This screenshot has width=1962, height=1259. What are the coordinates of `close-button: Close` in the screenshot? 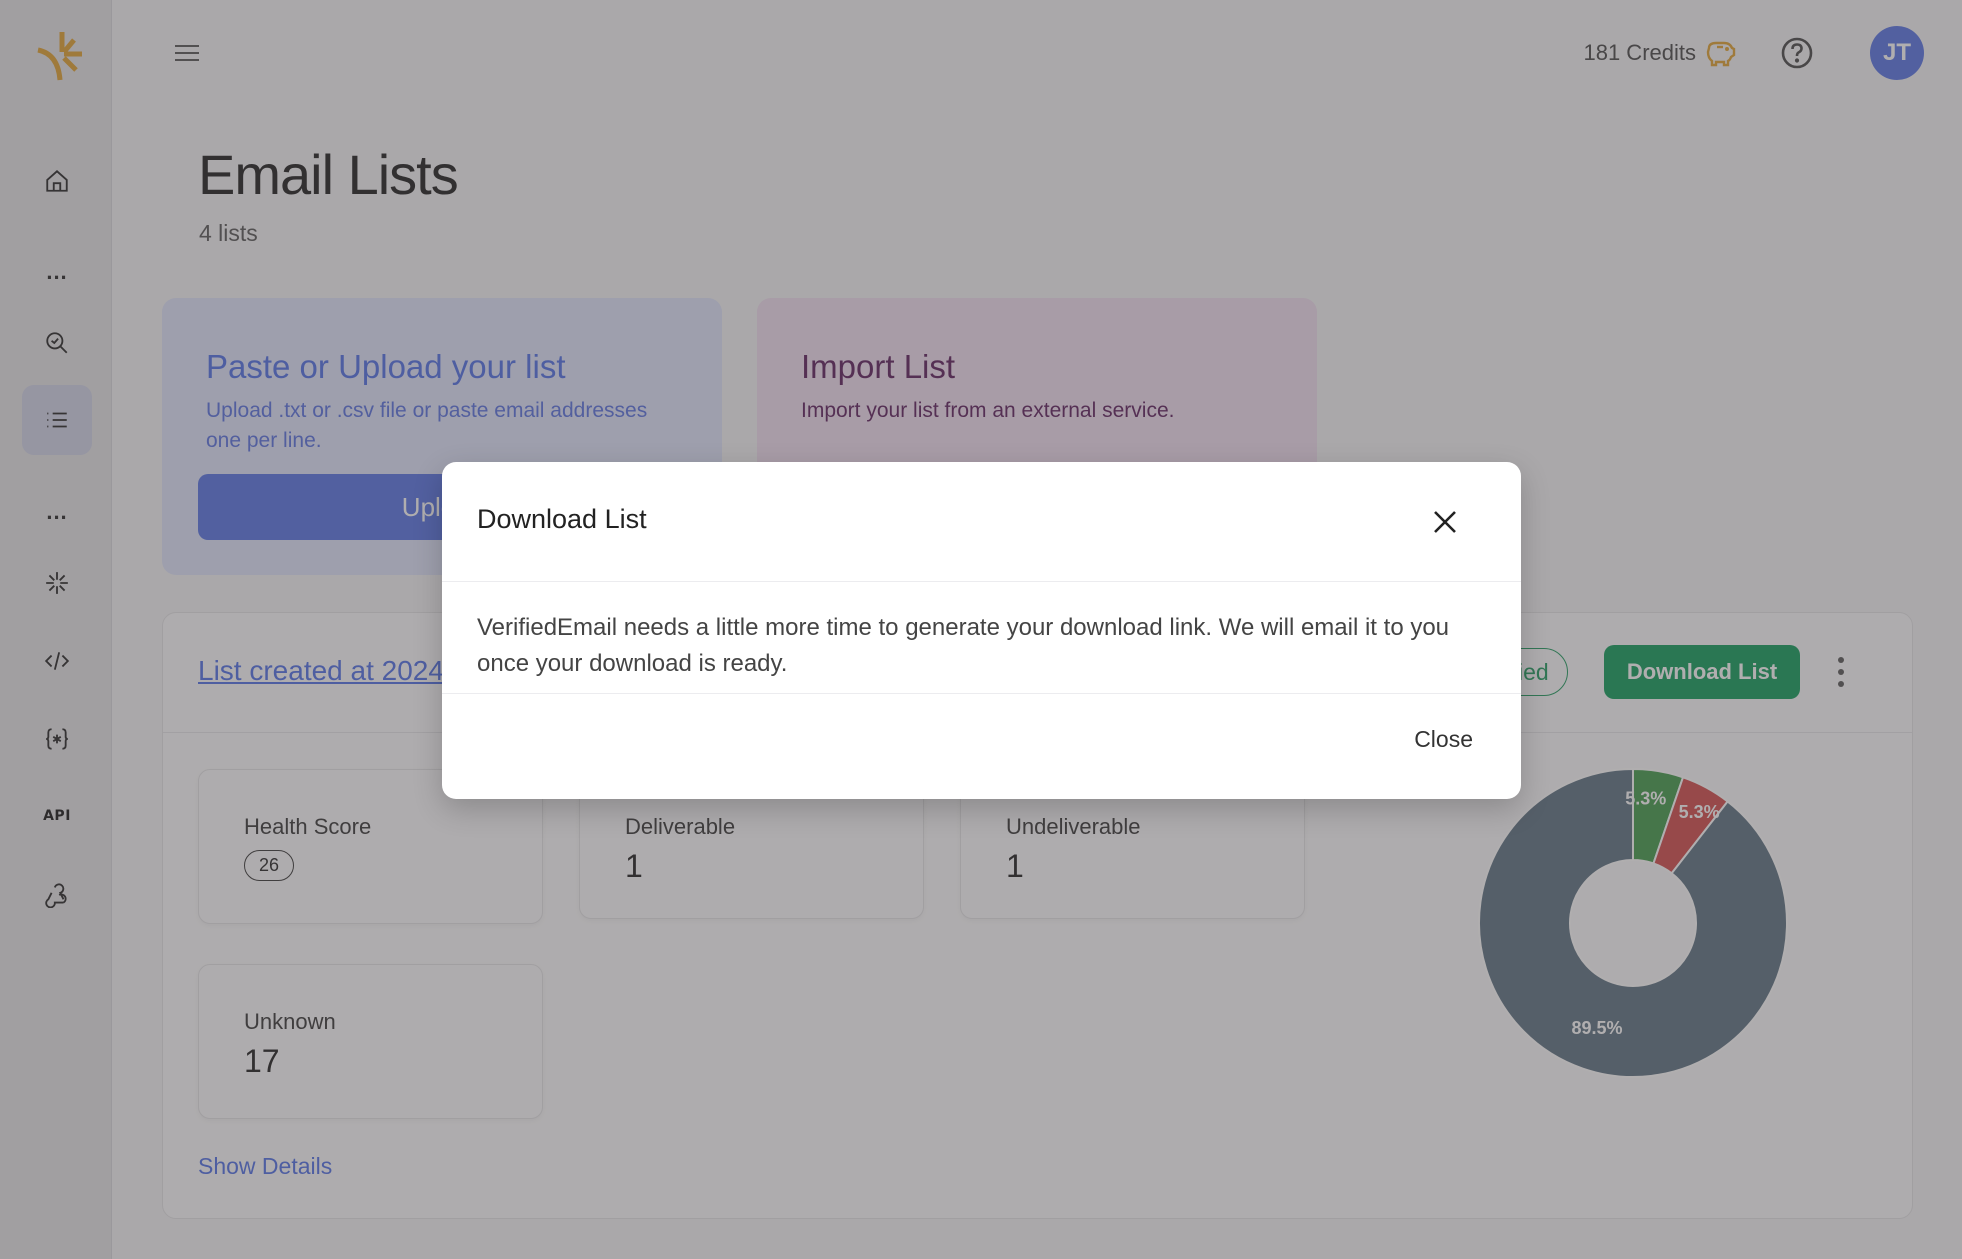 It's located at (1443, 739).